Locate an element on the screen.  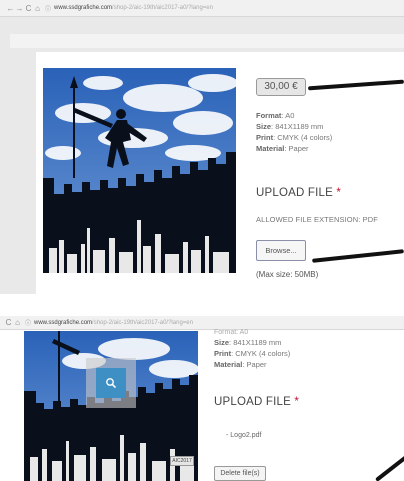
uploaded-file-name: - Logo2.pdf is located at coordinates (244, 435).